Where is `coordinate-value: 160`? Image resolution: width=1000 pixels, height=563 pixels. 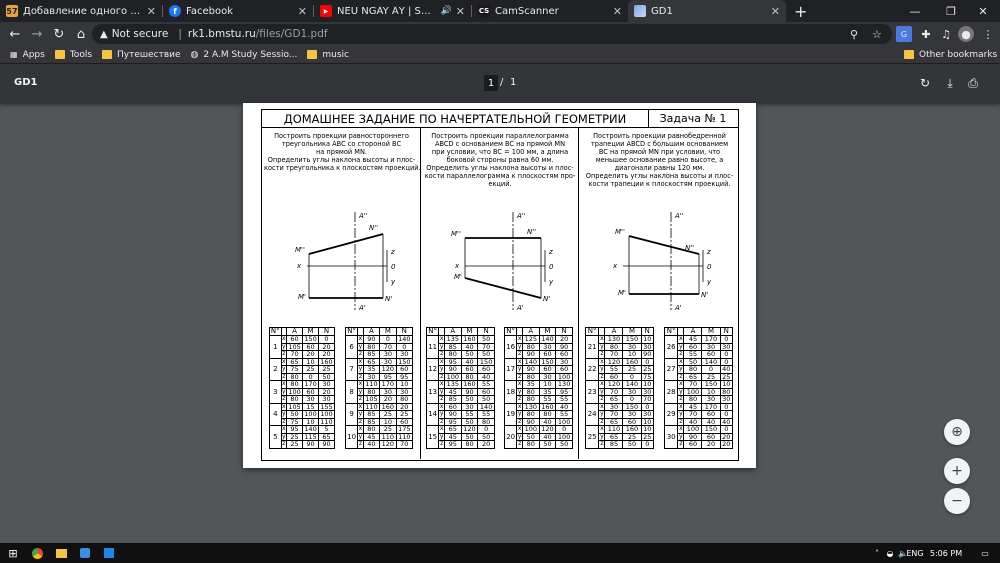
coordinate-value: 160 is located at coordinates (632, 429).